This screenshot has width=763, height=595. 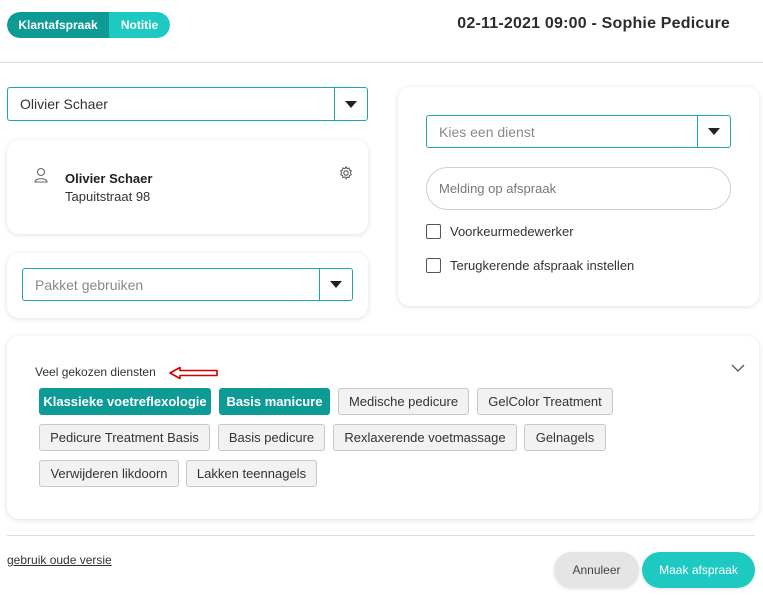 What do you see at coordinates (565, 437) in the screenshot?
I see `service-chip-gelnagels: Gelnagels` at bounding box center [565, 437].